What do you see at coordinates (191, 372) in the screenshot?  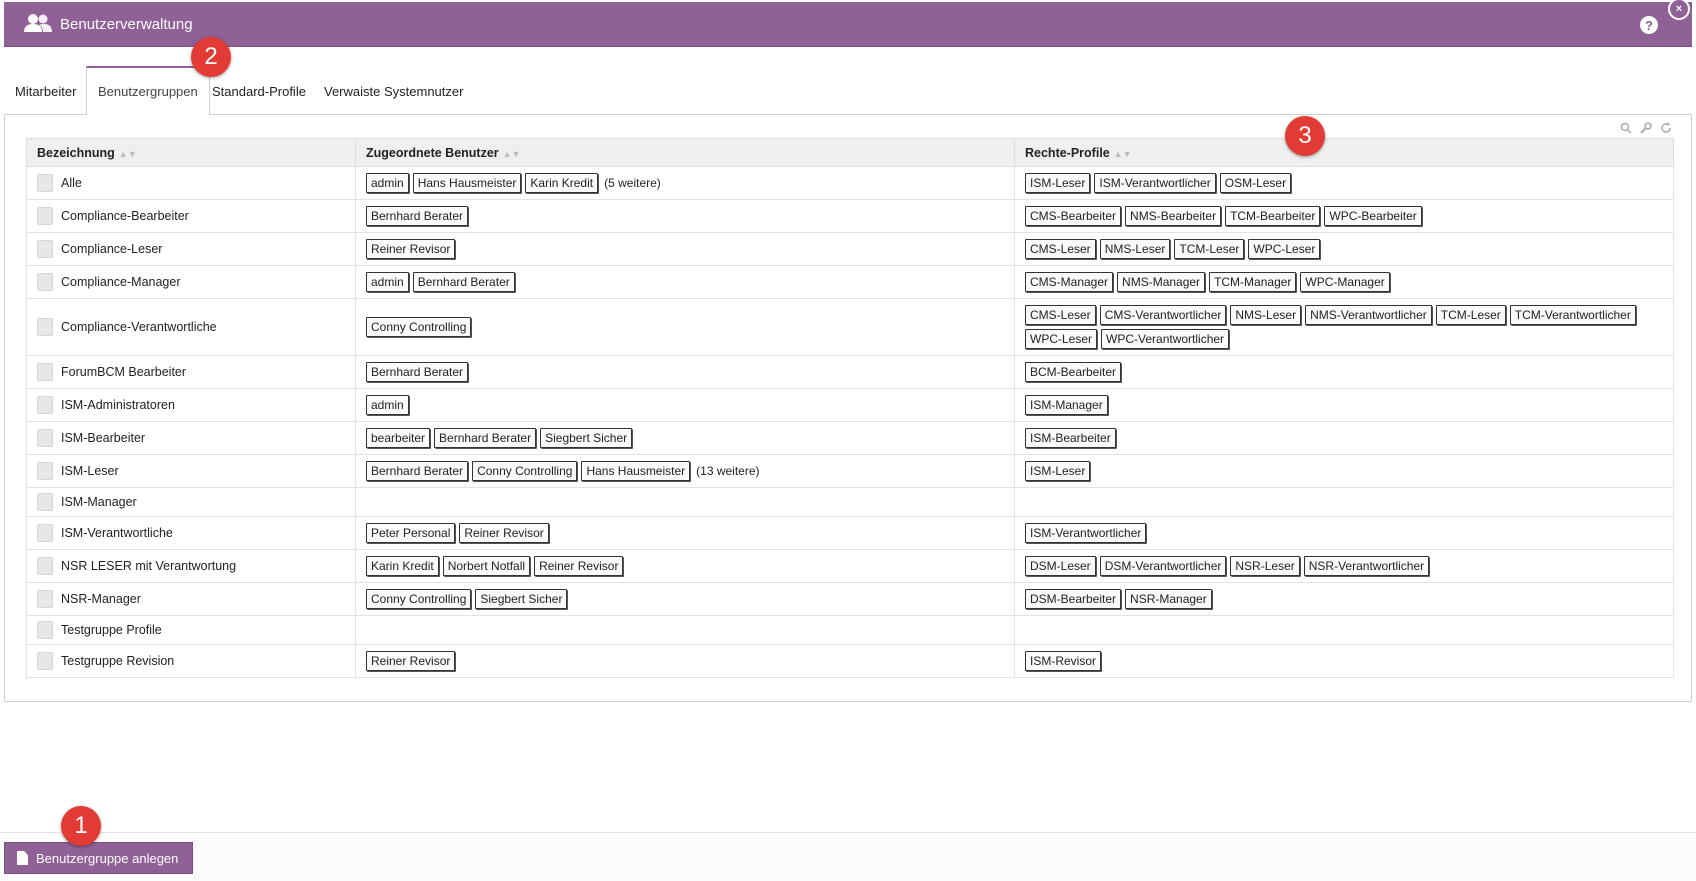 I see `group-name-cell: ForumBCM Bearbeiter` at bounding box center [191, 372].